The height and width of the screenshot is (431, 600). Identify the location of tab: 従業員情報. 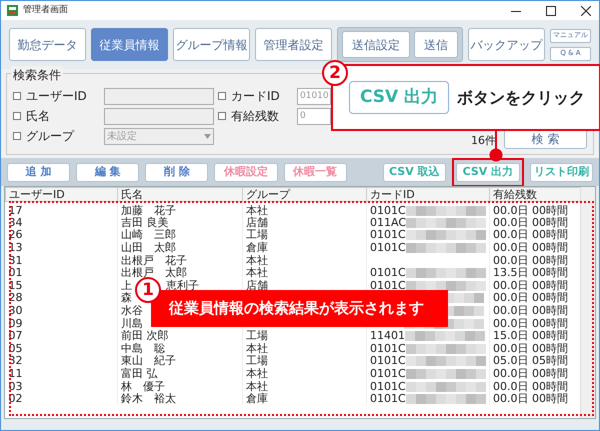
(129, 44).